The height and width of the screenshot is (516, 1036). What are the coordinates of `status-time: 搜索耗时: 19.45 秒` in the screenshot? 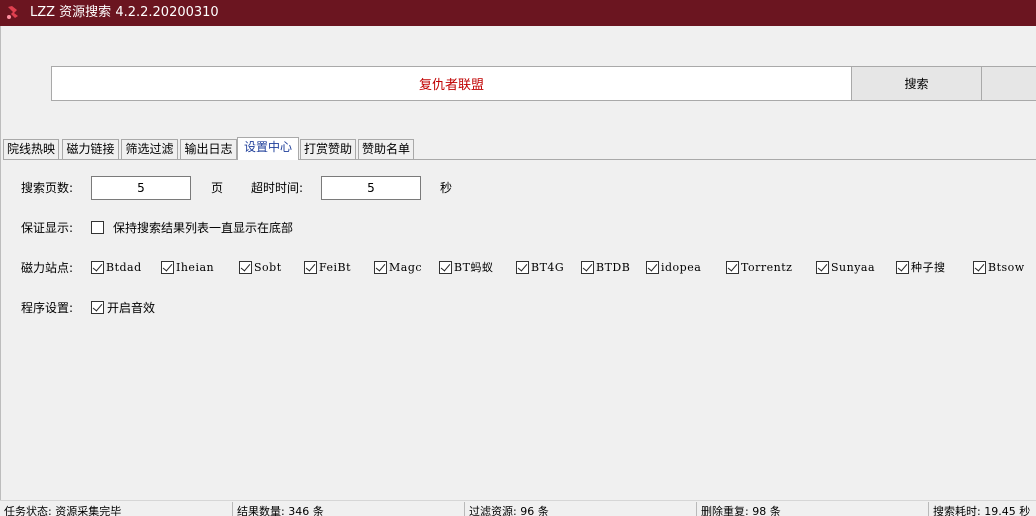 It's located at (982, 510).